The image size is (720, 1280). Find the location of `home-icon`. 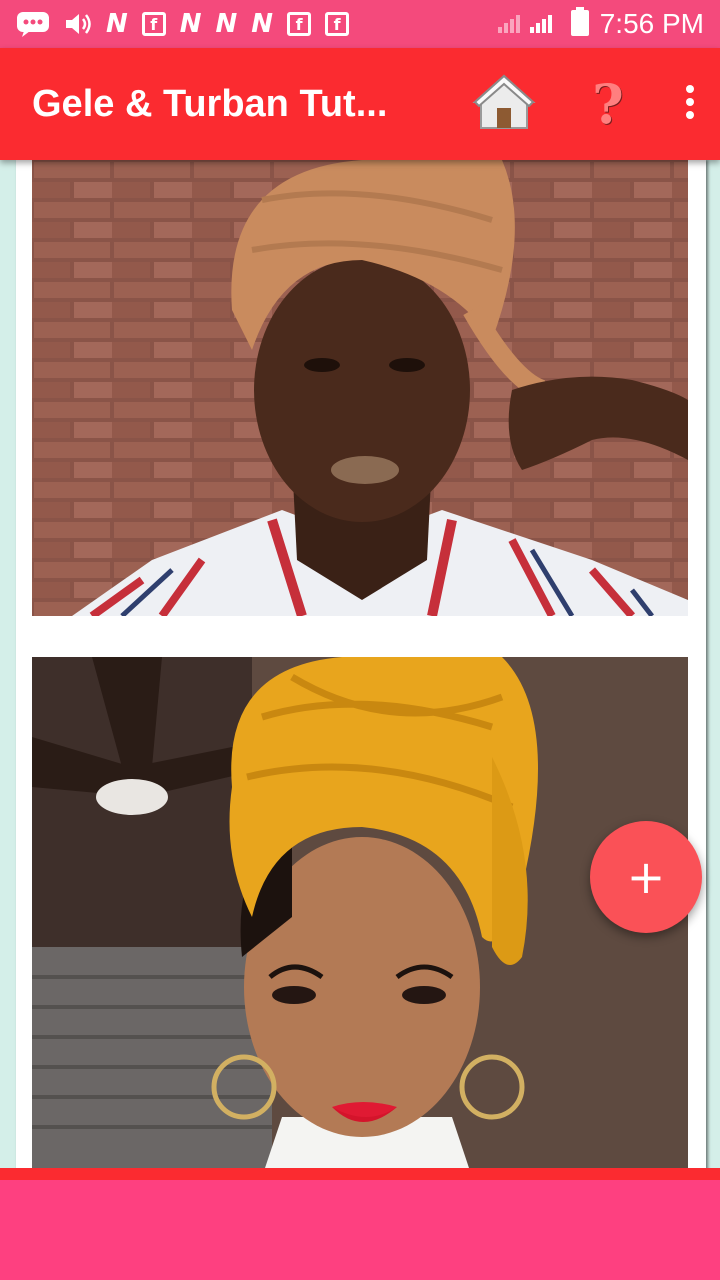

home-icon is located at coordinates (504, 104).